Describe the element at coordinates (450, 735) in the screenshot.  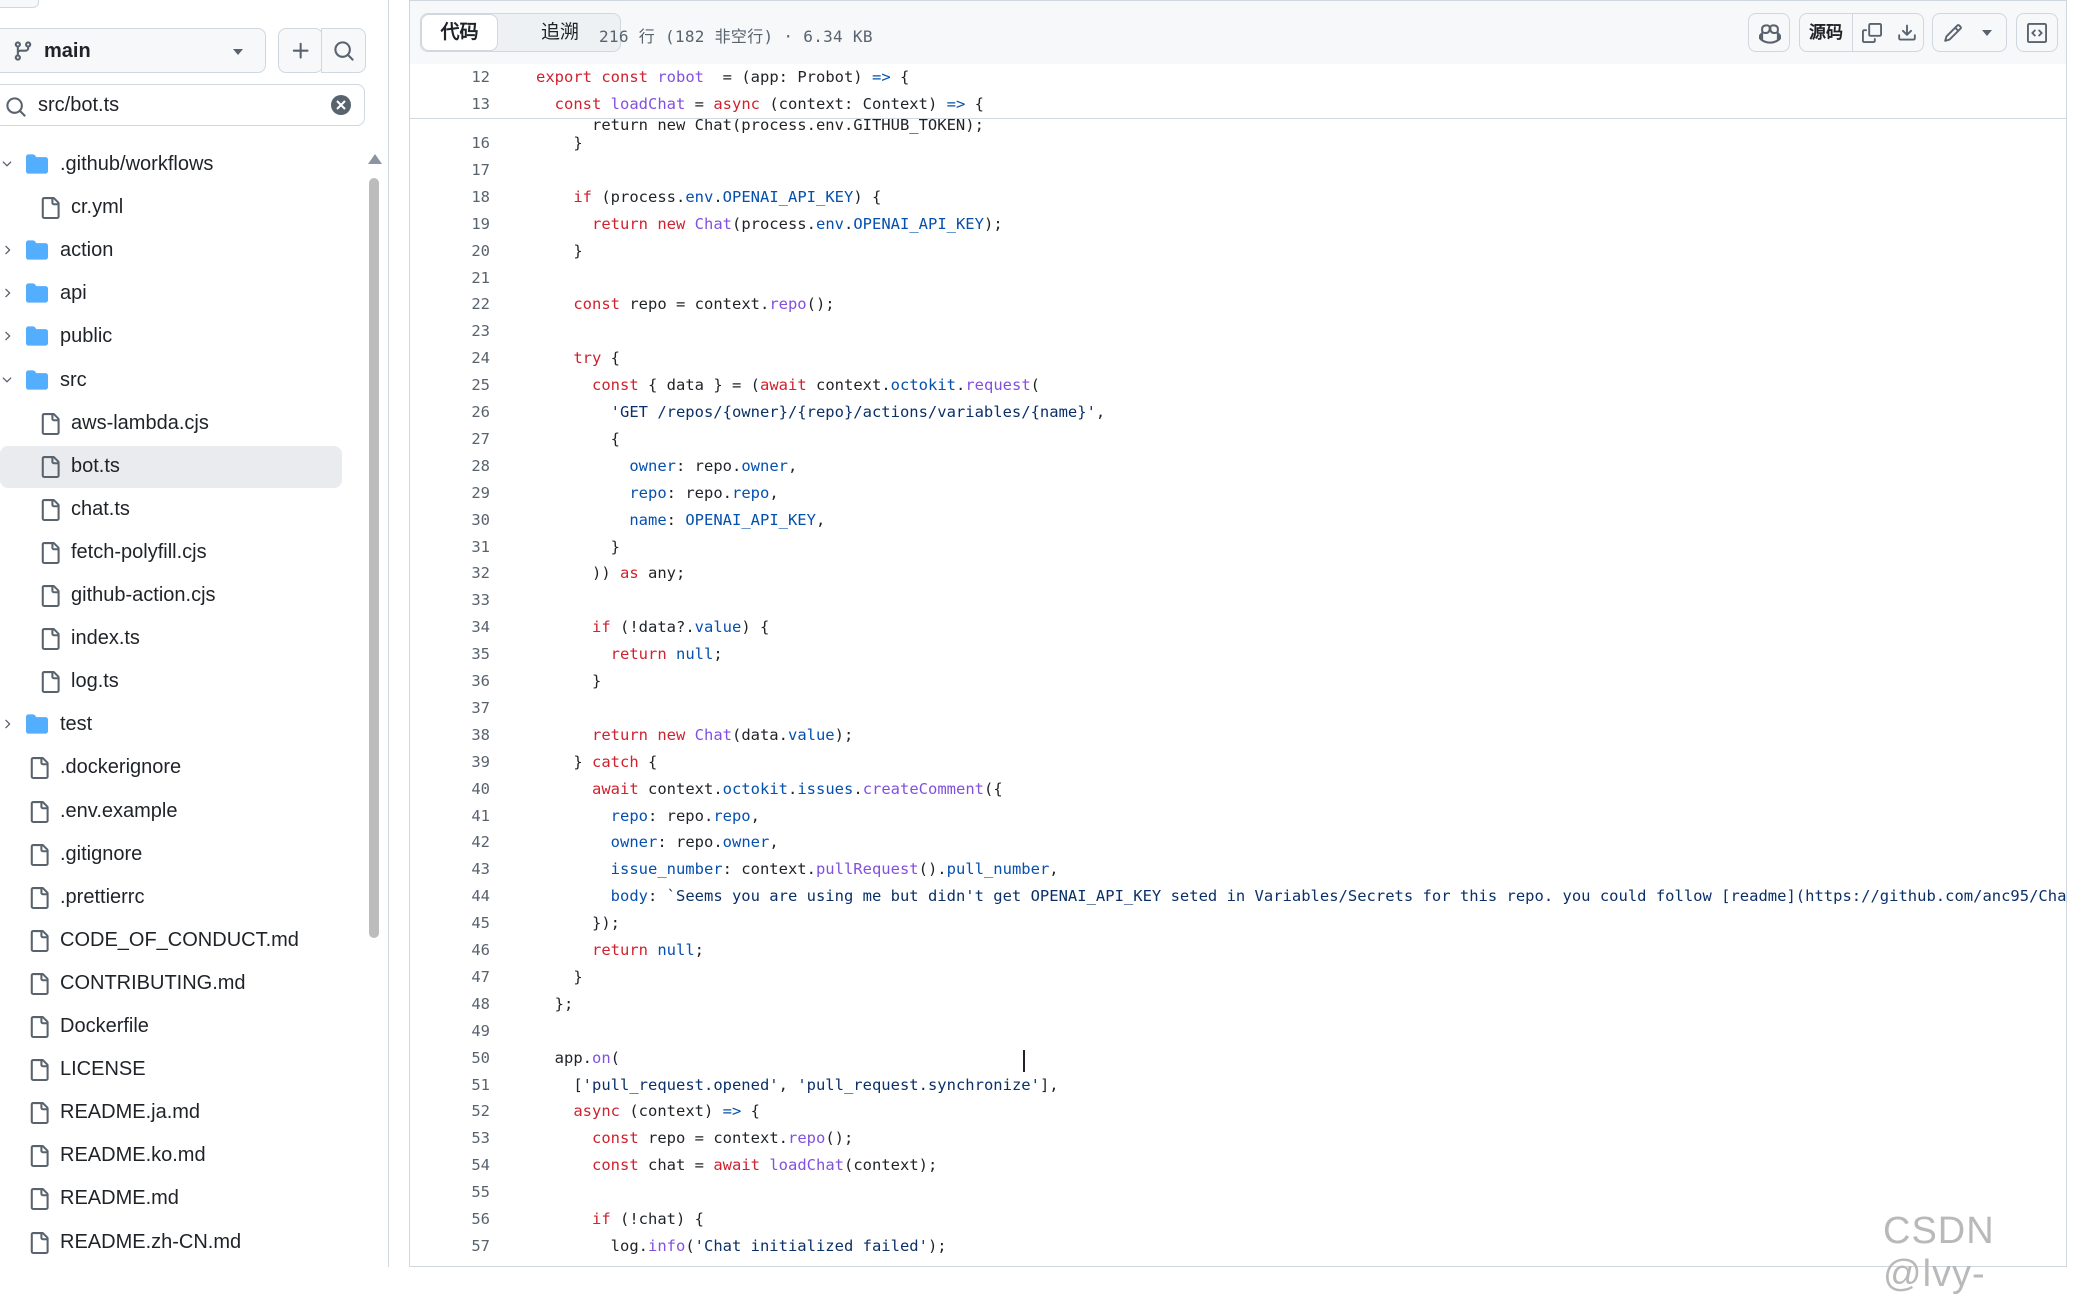
I see `line-number: 38` at that location.